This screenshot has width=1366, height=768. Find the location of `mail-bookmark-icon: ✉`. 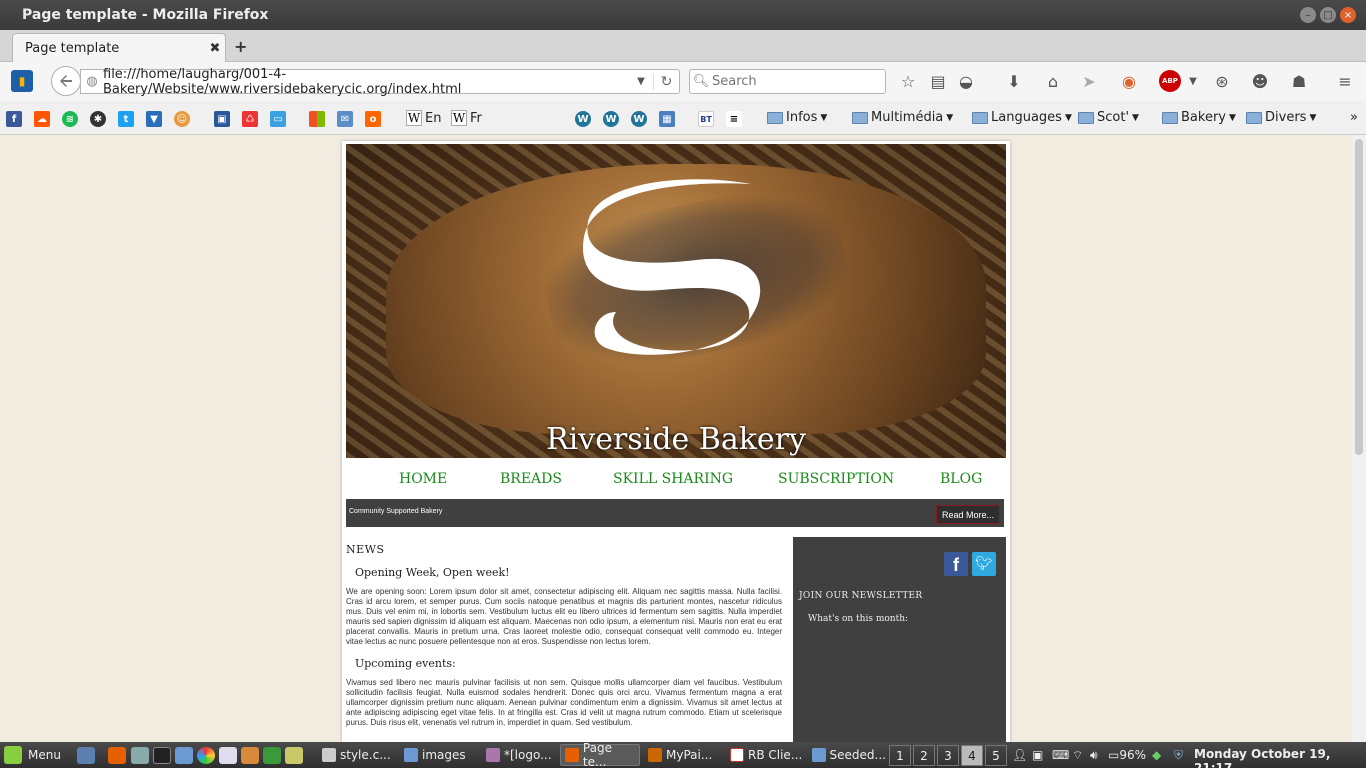

mail-bookmark-icon: ✉ is located at coordinates (345, 119).